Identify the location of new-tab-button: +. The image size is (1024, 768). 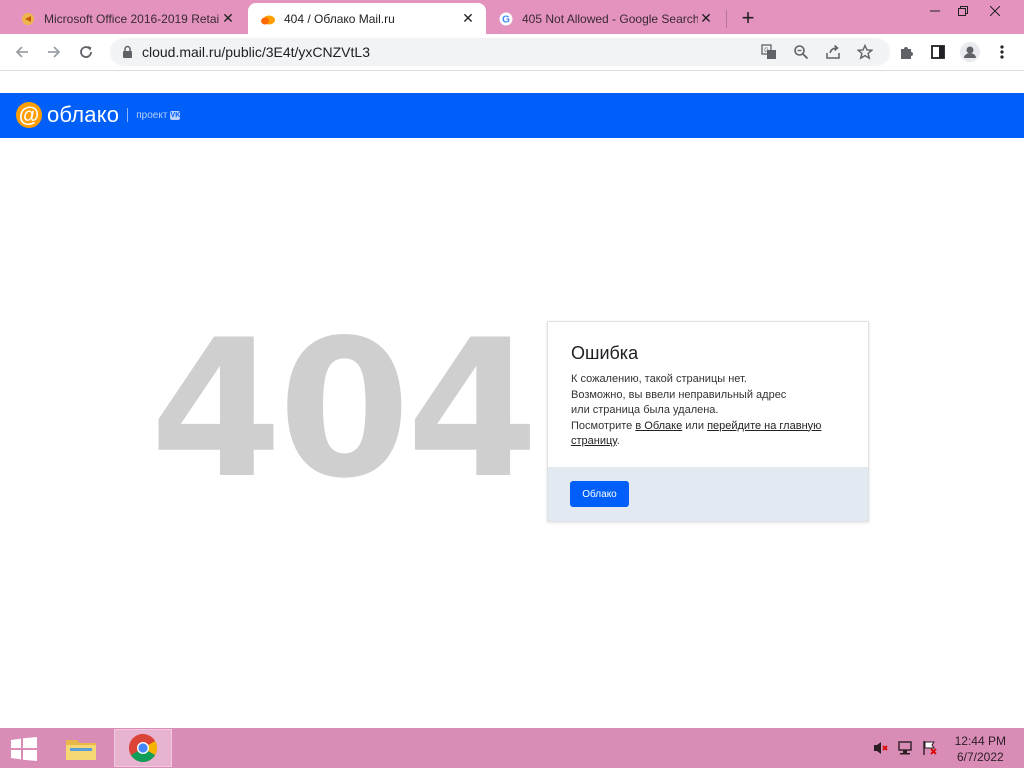
(748, 17).